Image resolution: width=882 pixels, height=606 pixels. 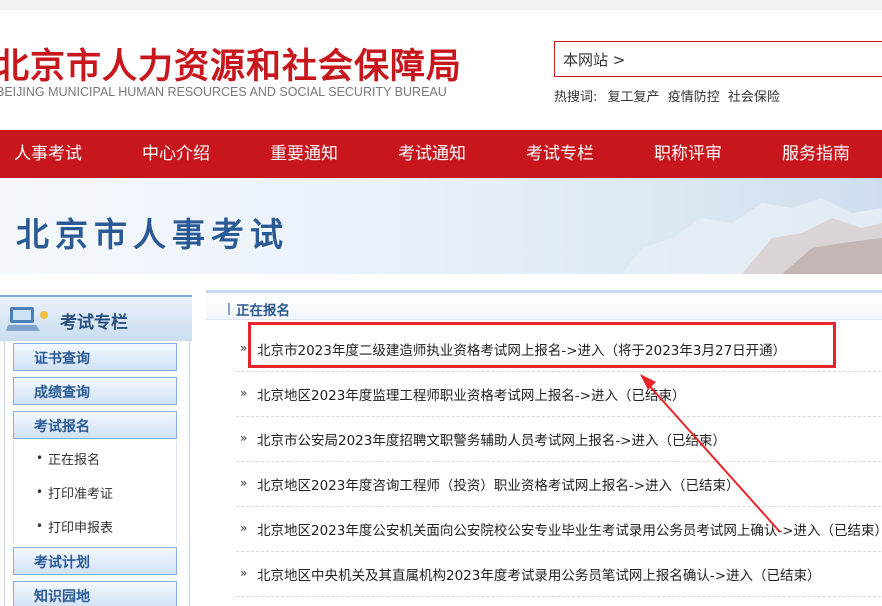 What do you see at coordinates (74, 460) in the screenshot?
I see `sidebar-subitem-label: 正在报名` at bounding box center [74, 460].